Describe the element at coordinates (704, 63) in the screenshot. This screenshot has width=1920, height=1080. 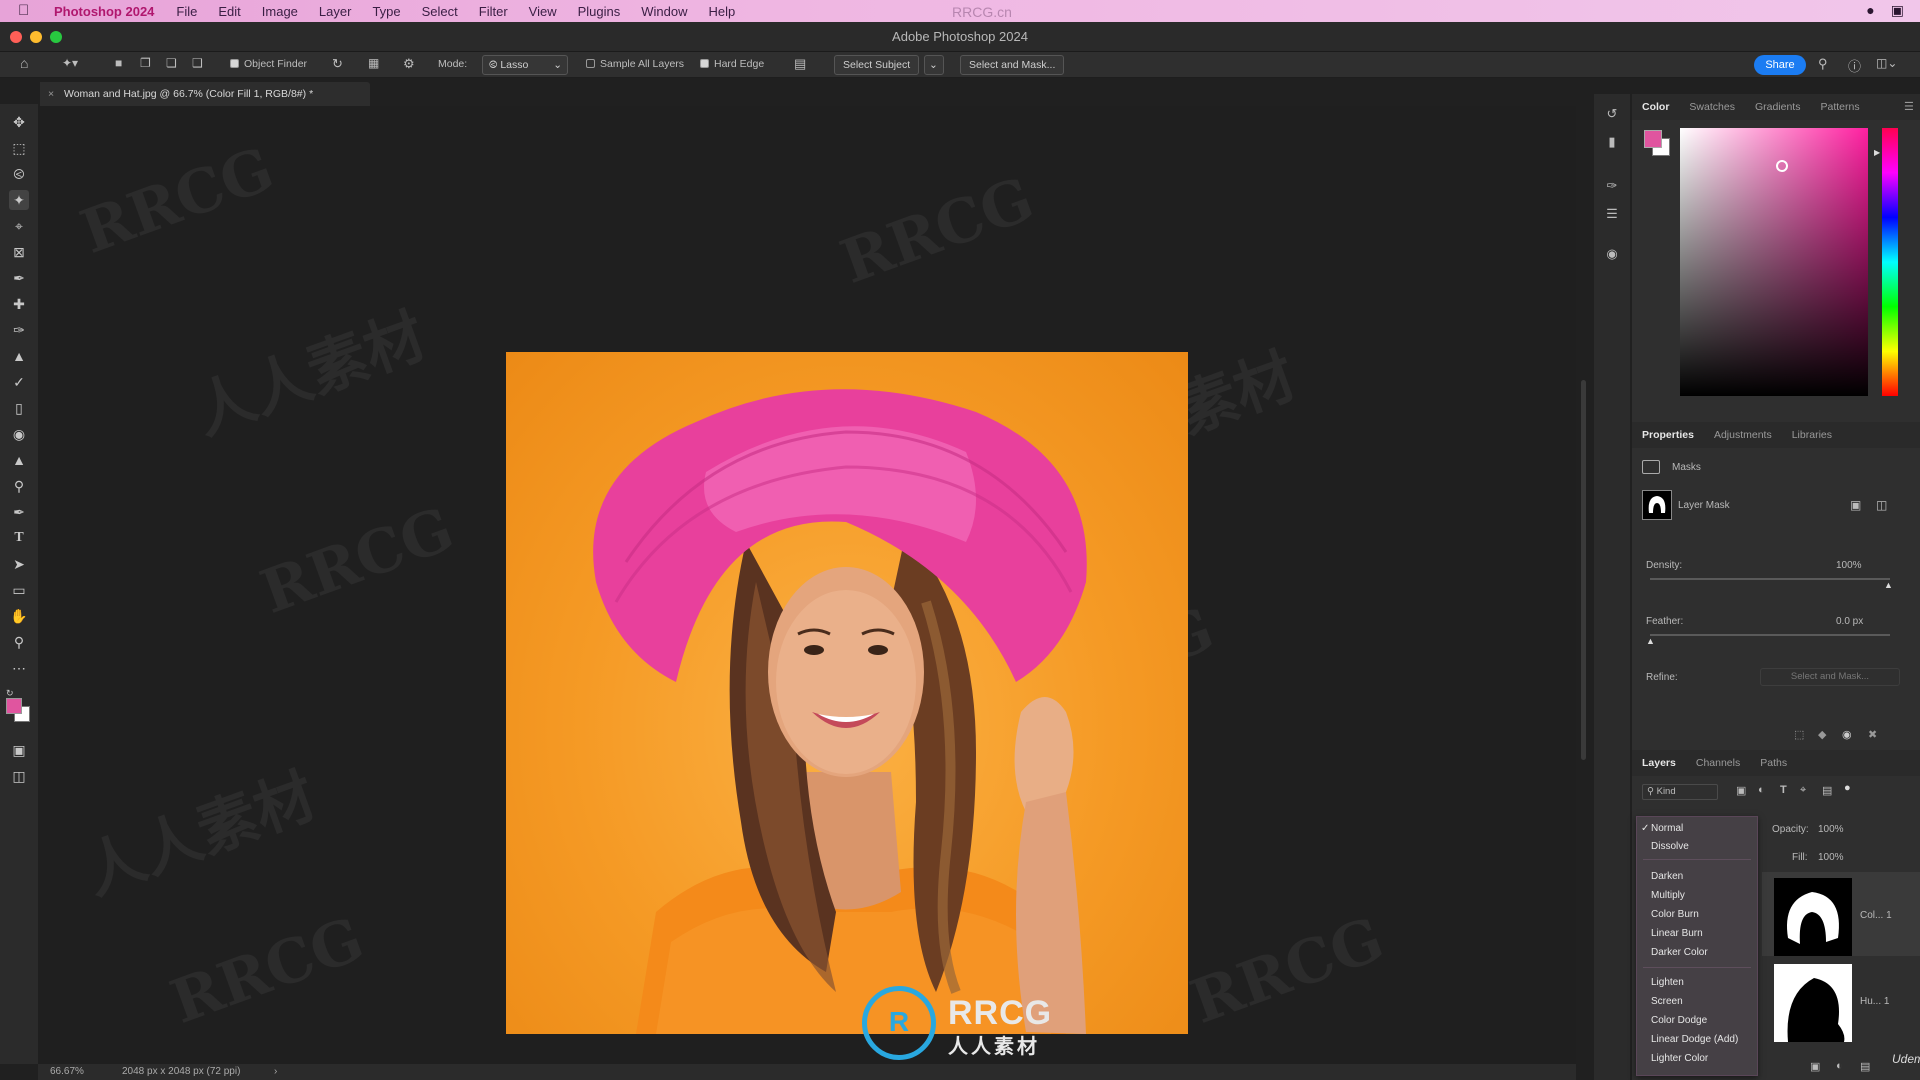
I see `hard-edge-checkbox` at that location.